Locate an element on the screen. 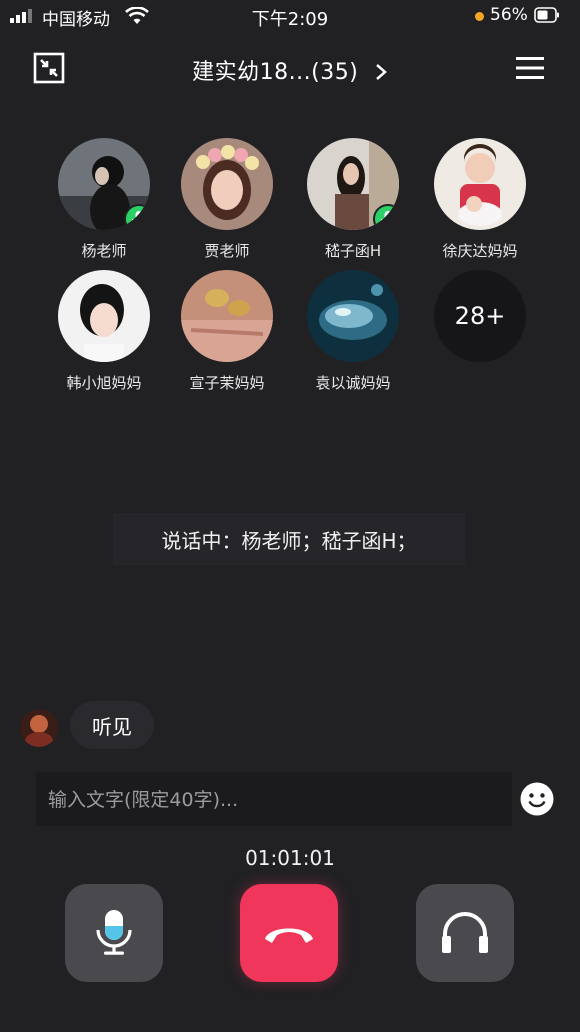 This screenshot has height=1032, width=580. member-name: 袁以诚妈妈 is located at coordinates (353, 383).